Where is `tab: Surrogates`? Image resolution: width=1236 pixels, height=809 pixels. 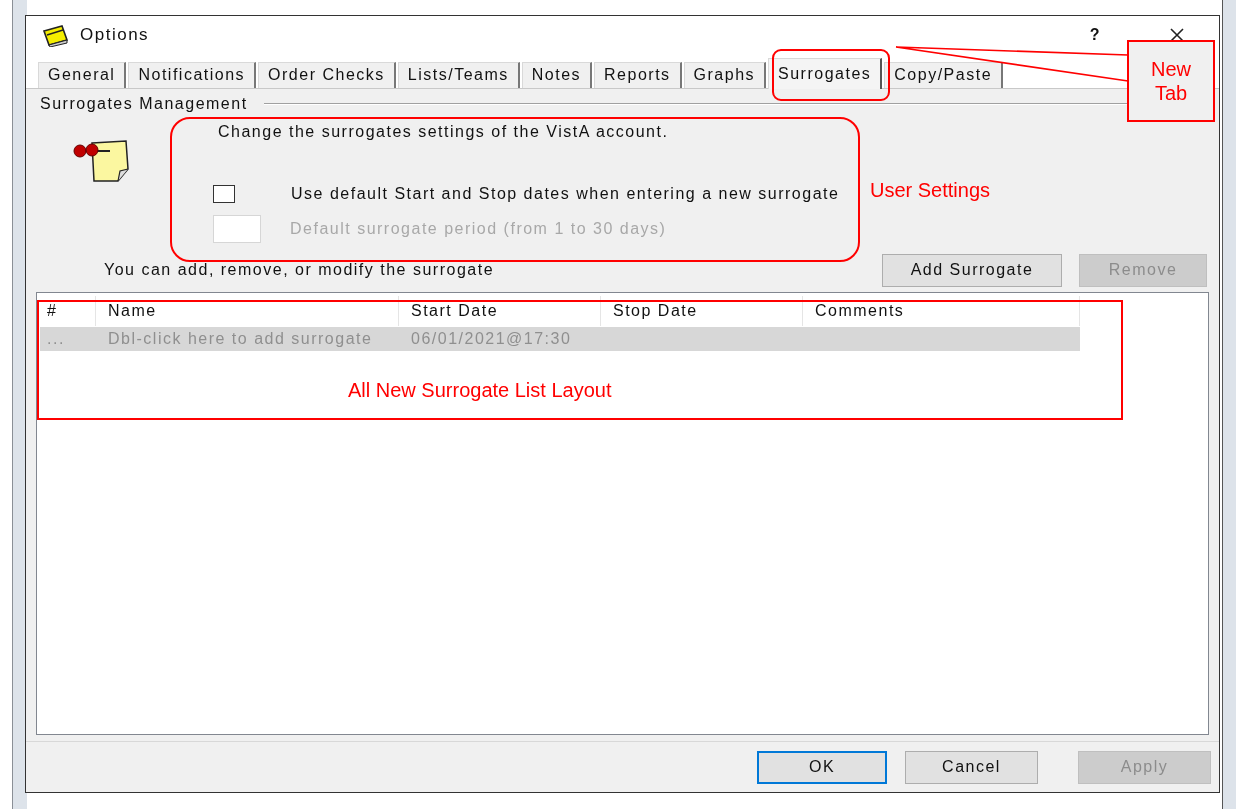
tab: Surrogates is located at coordinates (825, 73).